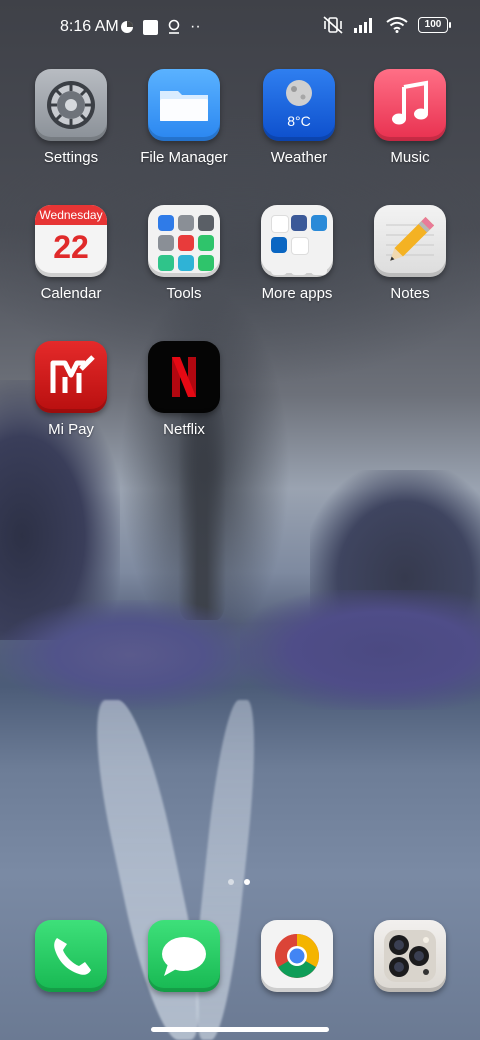  I want to click on app-tools-folder: Tools, so click(184, 253).